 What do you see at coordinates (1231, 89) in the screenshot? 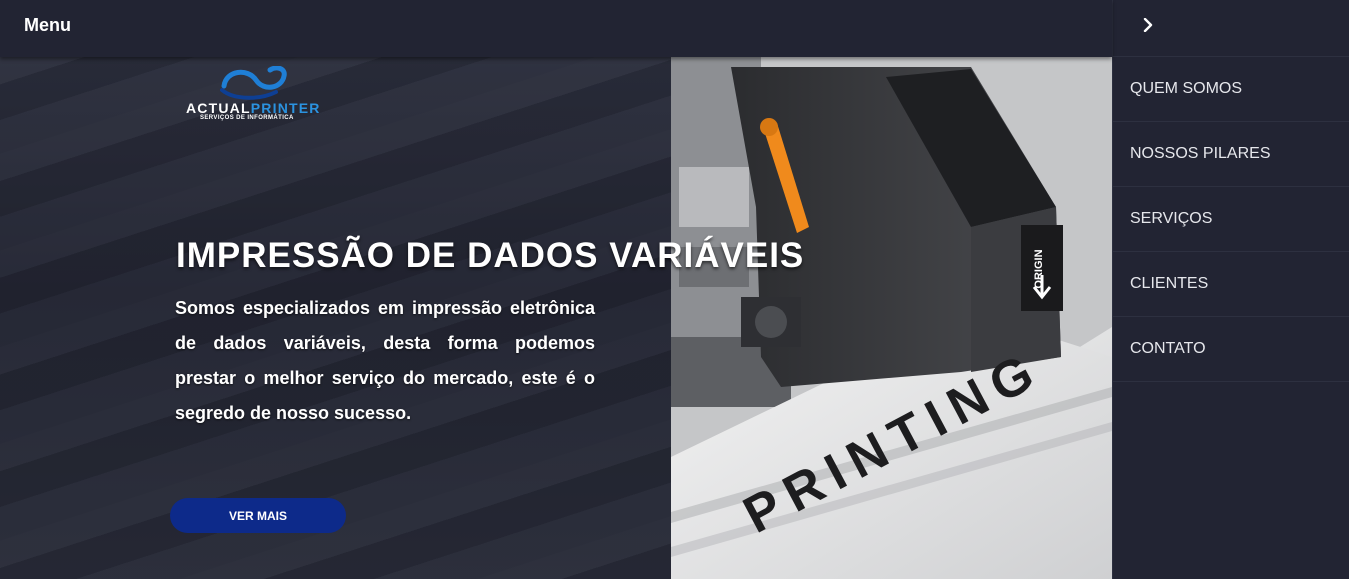
I see `nav-item-quem-somos: QUEM SOMOS` at bounding box center [1231, 89].